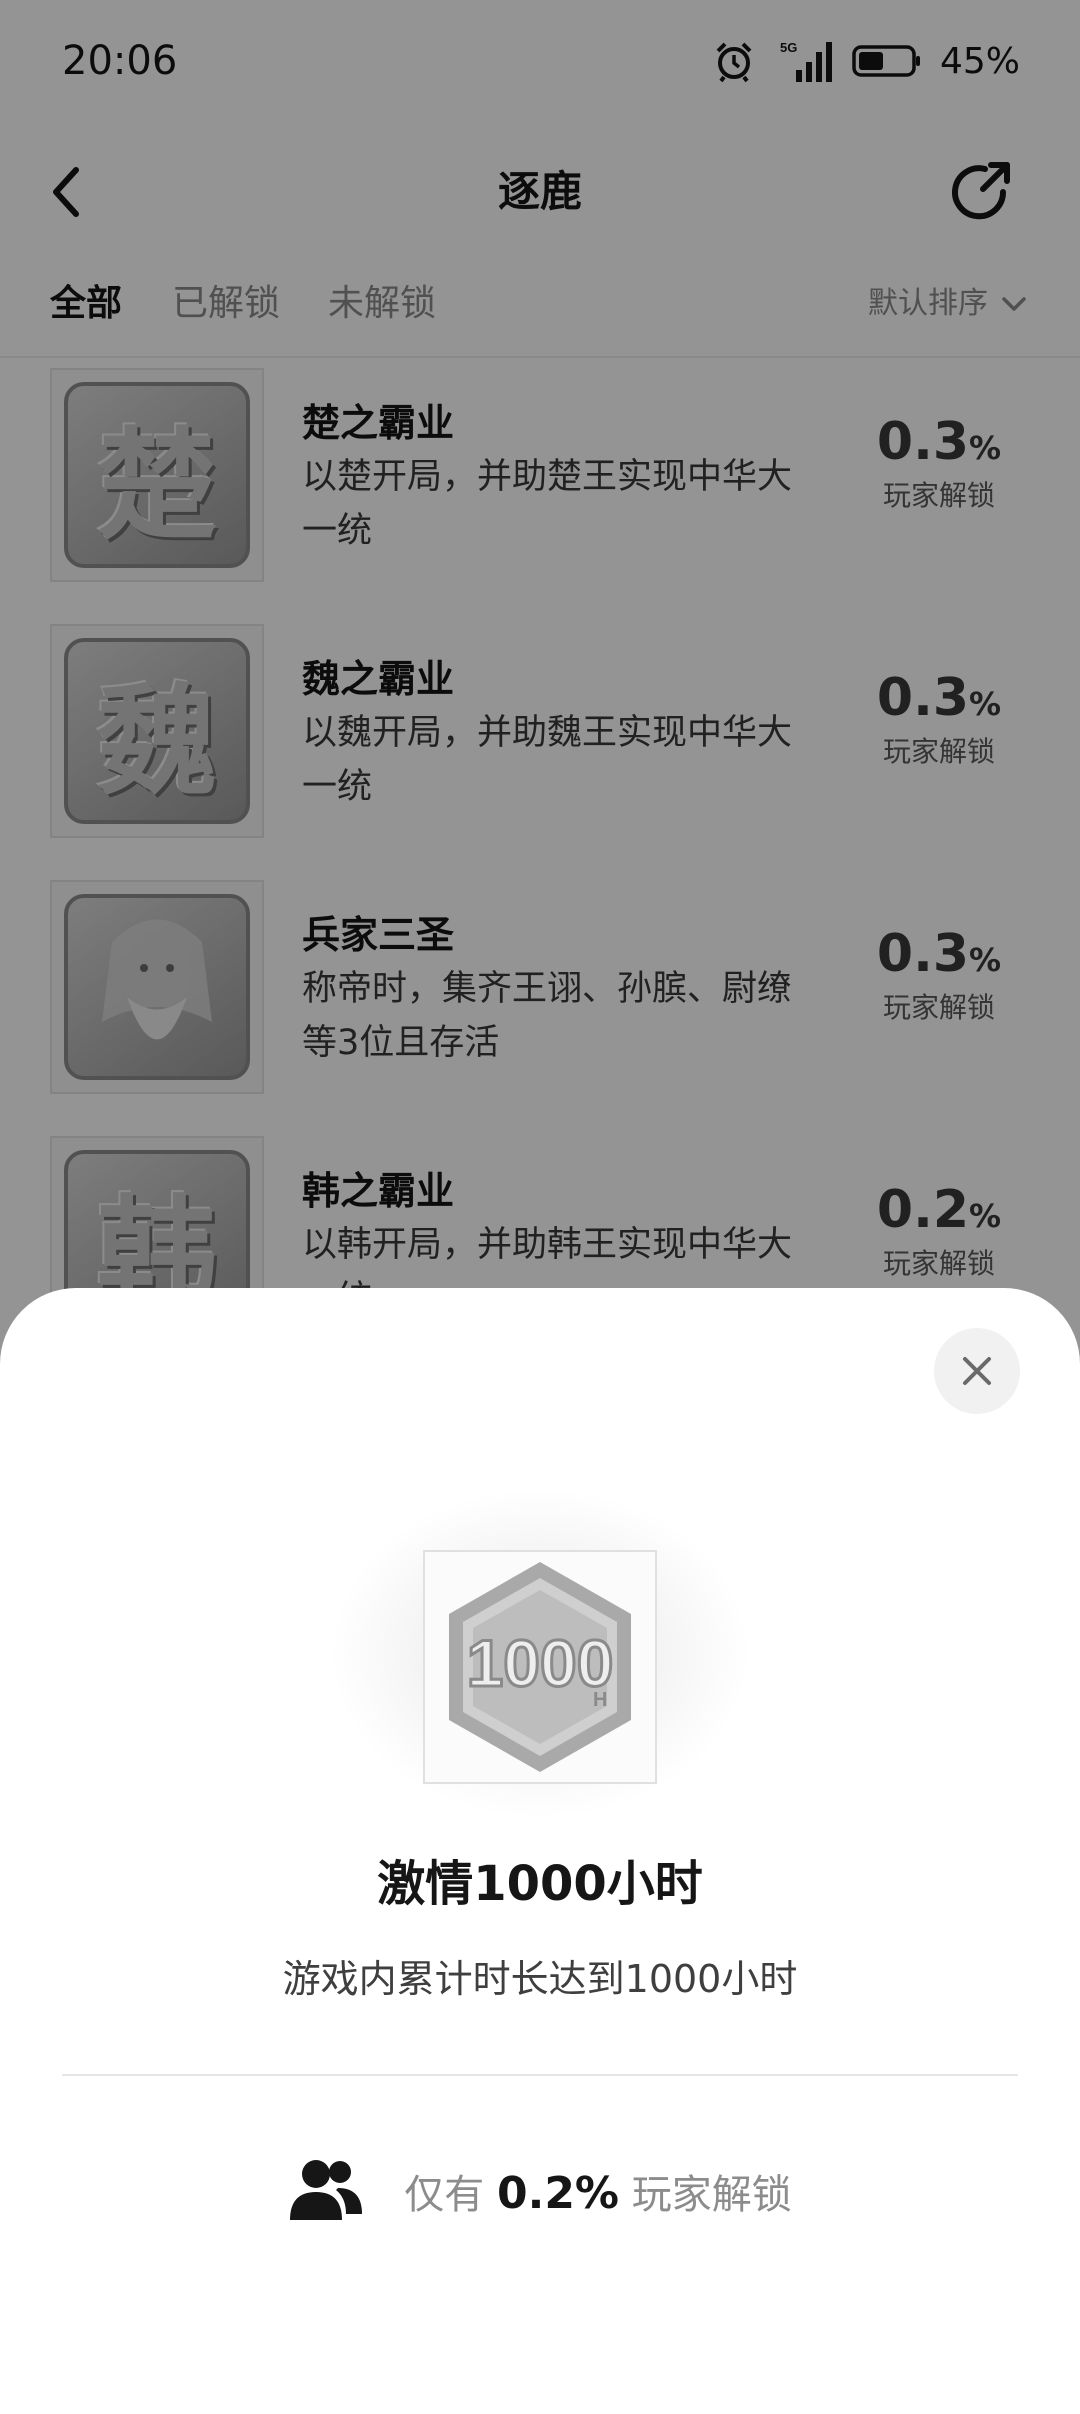  I want to click on achievement-title: 激情1000小时, so click(540, 1884).